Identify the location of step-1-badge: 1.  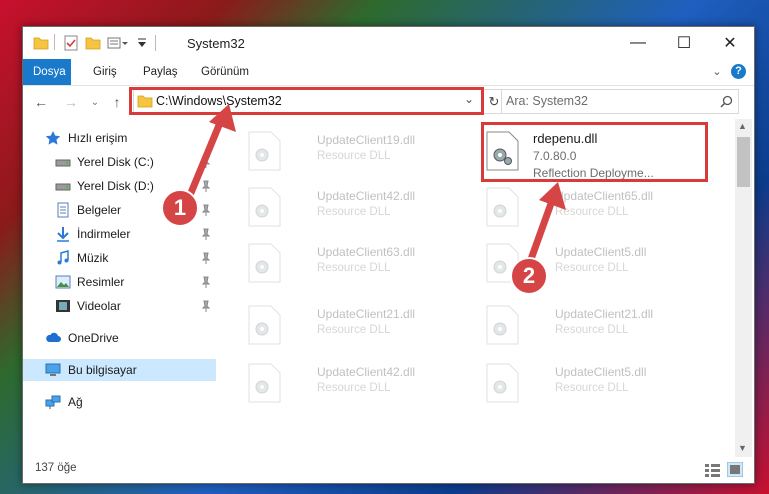
(180, 208).